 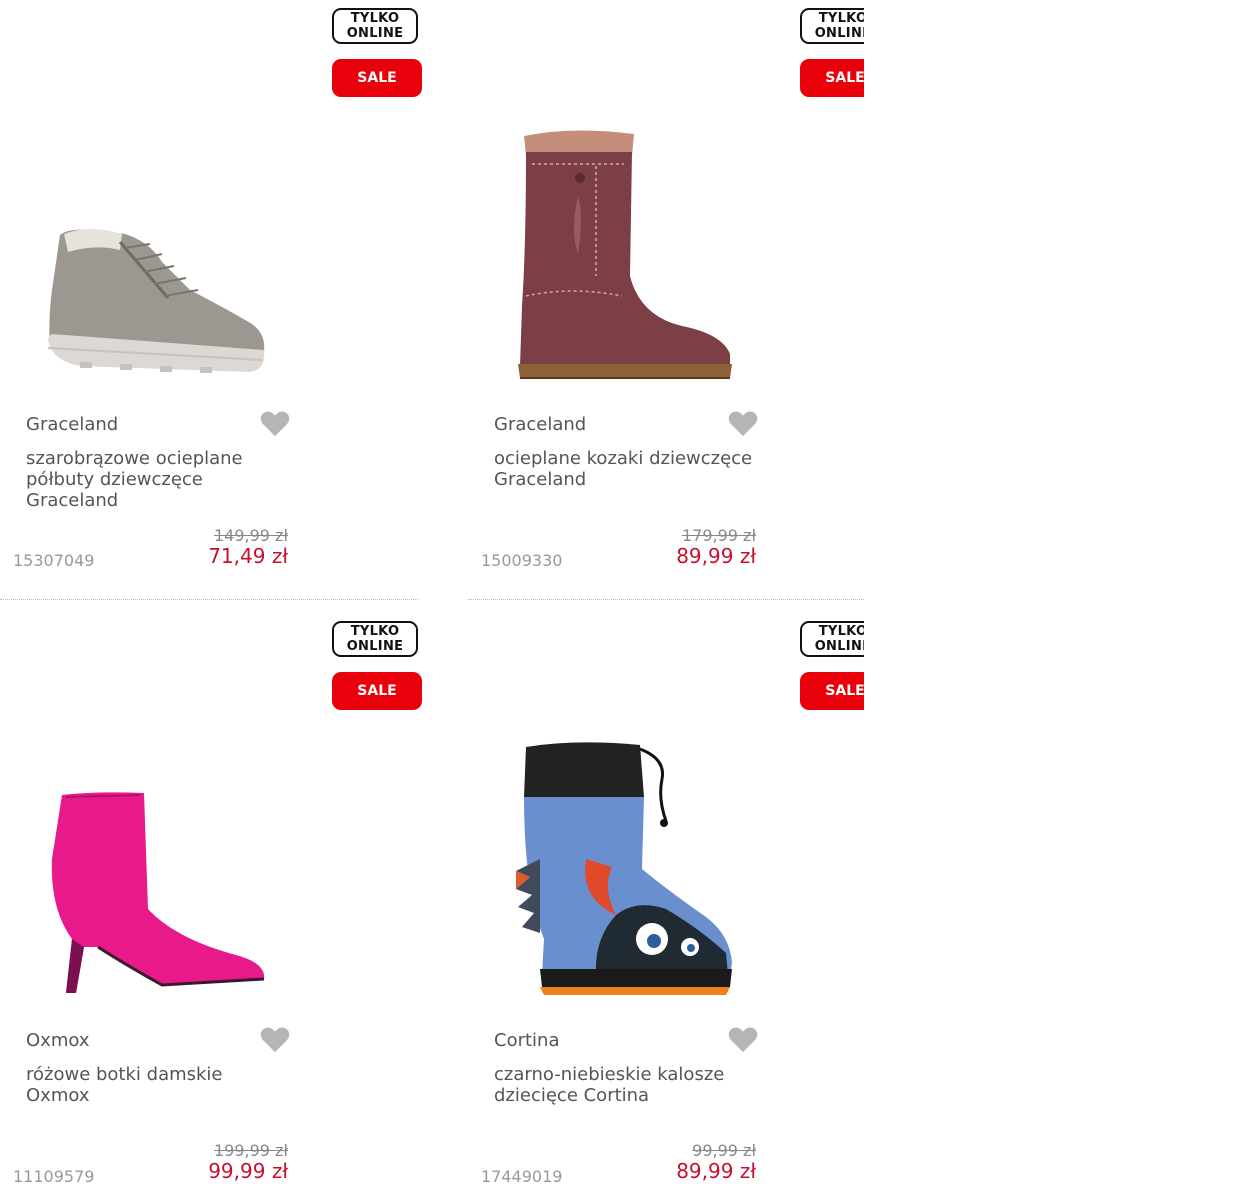 I want to click on product-sku: 17449019, so click(x=522, y=1176).